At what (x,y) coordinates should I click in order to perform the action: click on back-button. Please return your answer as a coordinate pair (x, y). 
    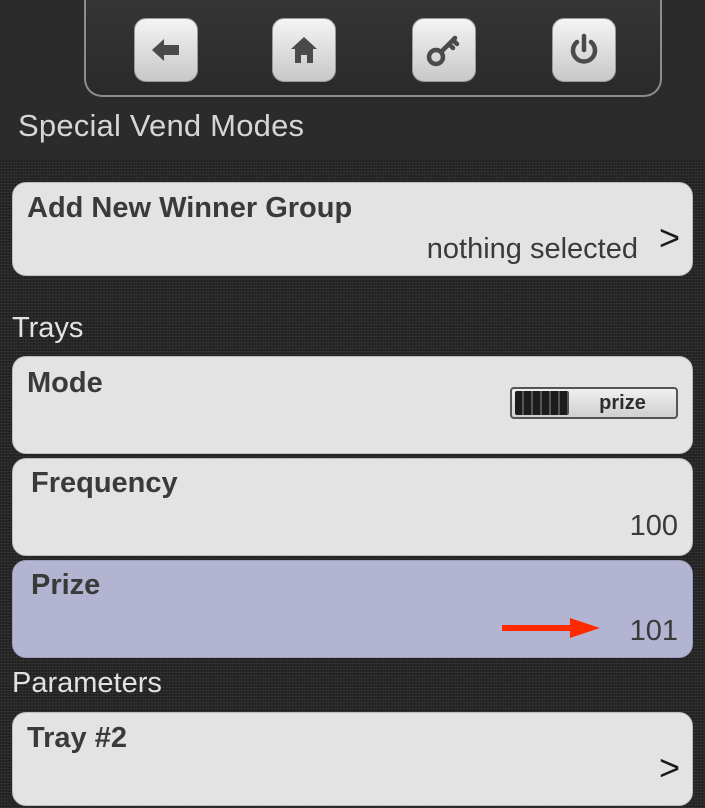
    Looking at the image, I should click on (166, 50).